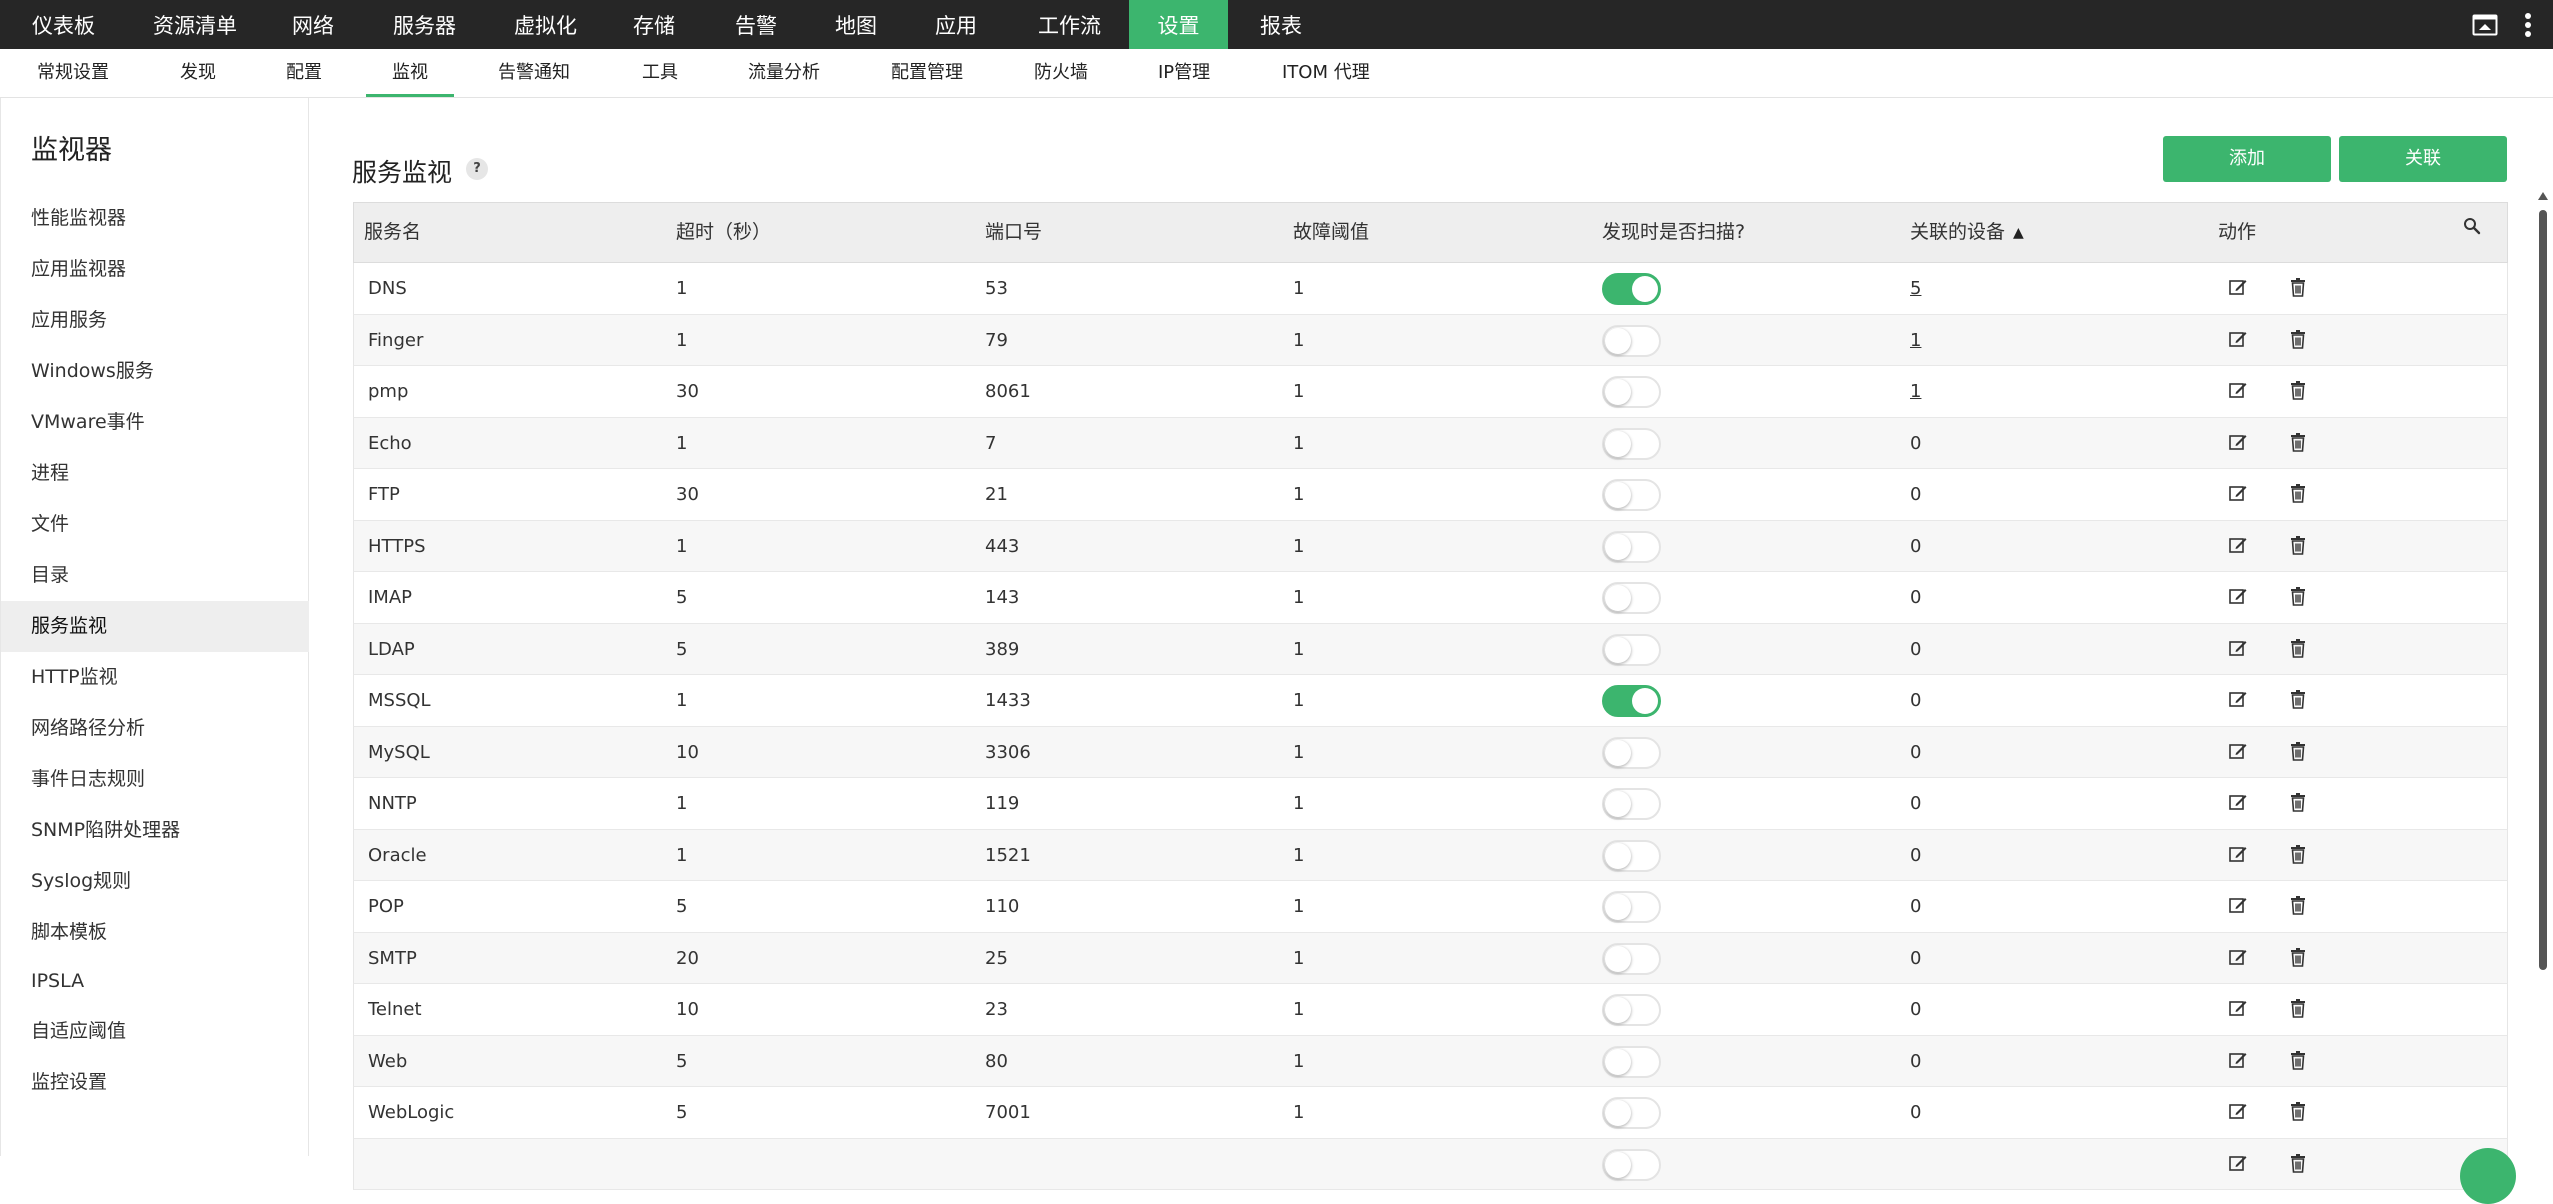 Image resolution: width=2553 pixels, height=1204 pixels. I want to click on floating-action-button, so click(2488, 1176).